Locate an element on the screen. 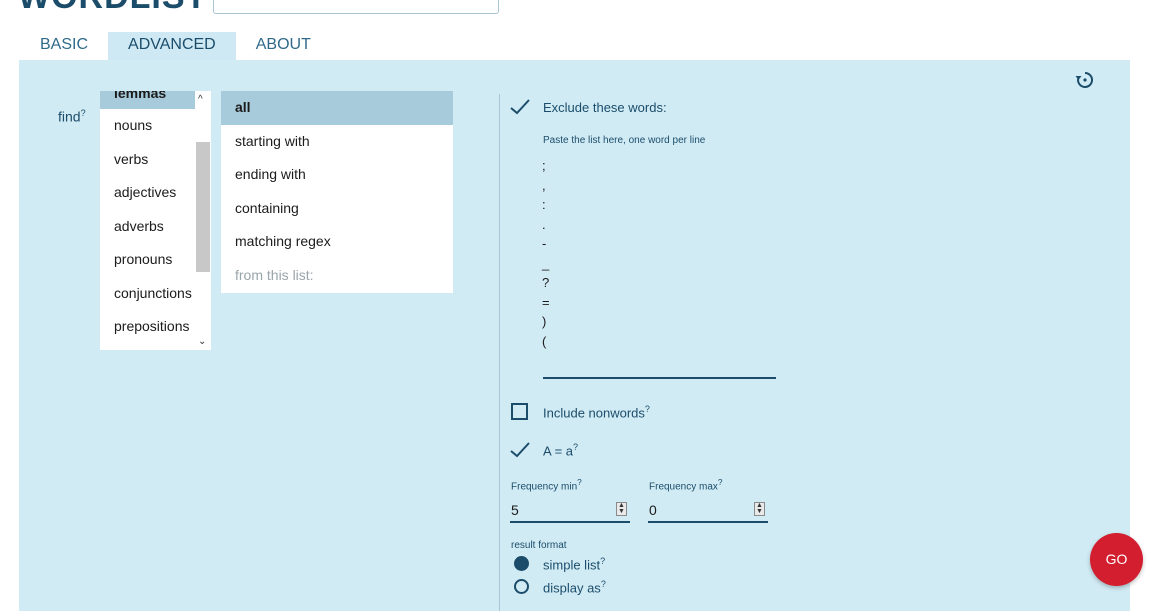  exclude-word: _ is located at coordinates (546, 263).